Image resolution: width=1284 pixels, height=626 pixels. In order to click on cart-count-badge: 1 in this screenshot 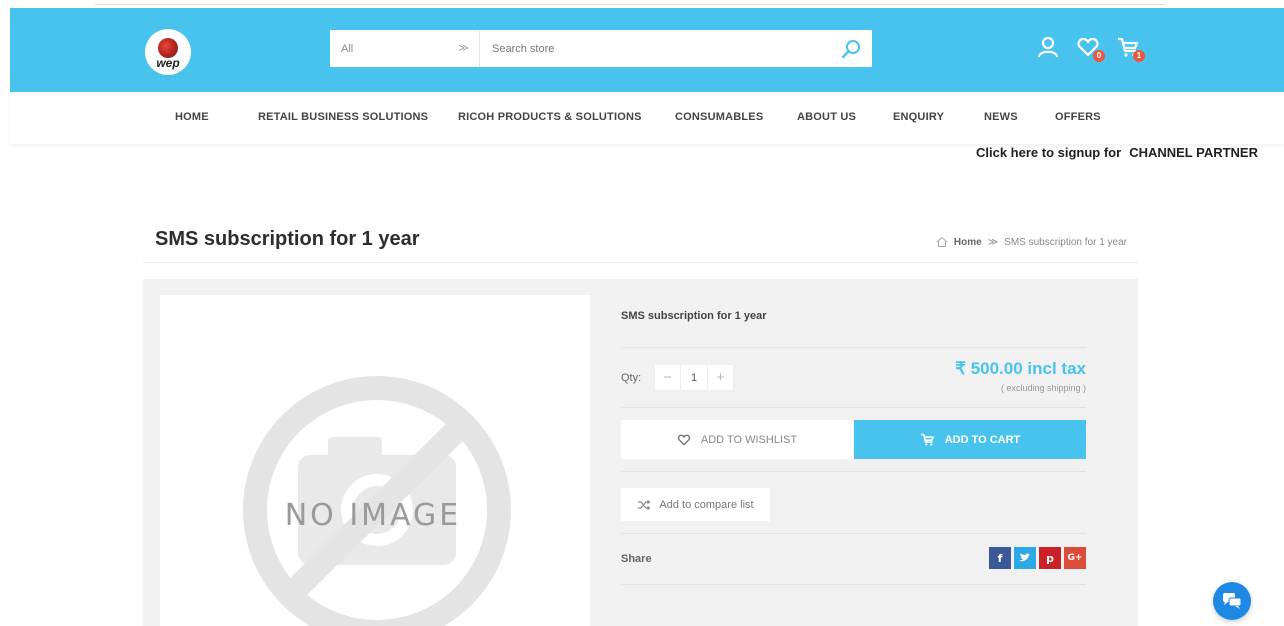, I will do `click(1139, 56)`.